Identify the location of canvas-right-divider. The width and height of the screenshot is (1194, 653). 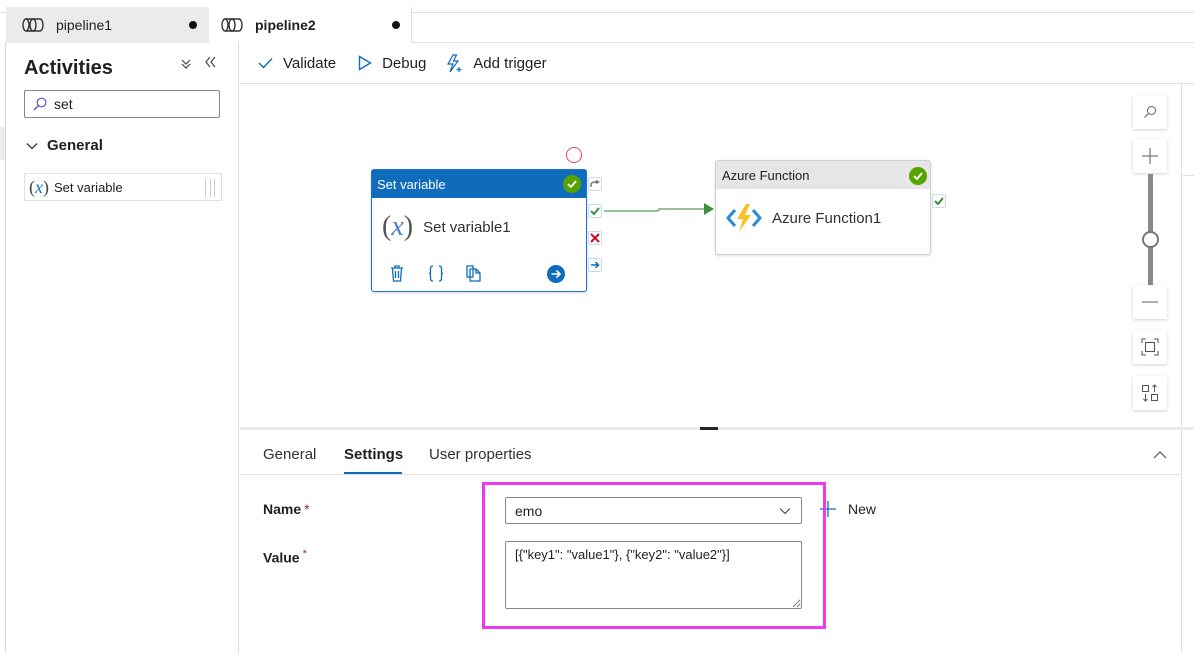
(1181, 255).